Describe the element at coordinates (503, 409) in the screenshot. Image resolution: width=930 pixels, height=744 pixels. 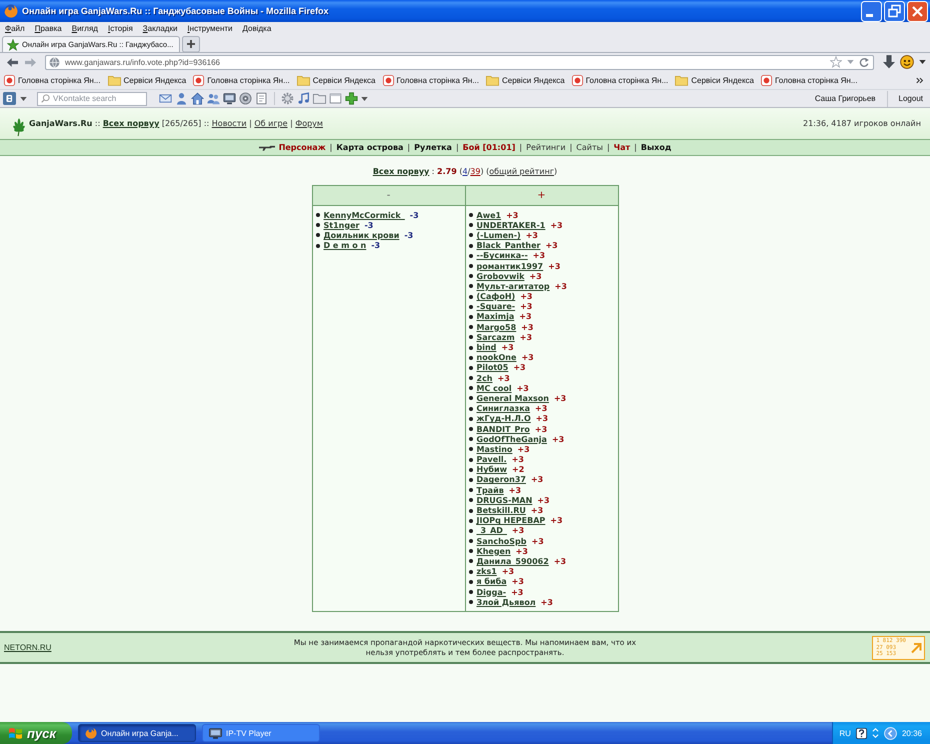
I see `player-link: Синиглазка` at that location.